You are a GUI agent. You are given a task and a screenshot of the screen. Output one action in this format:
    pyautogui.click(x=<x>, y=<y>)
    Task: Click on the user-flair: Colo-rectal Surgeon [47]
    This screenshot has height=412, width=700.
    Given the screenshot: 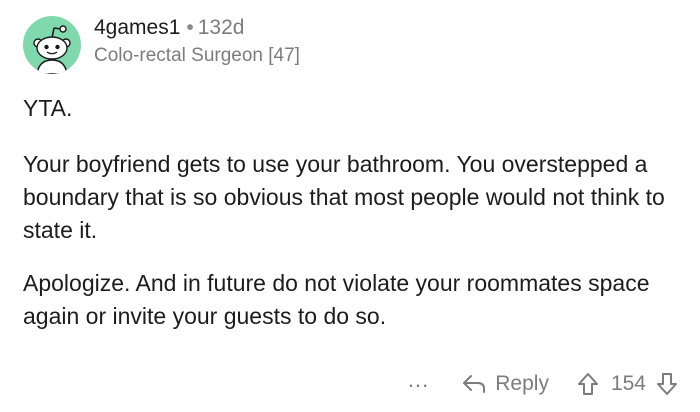 What is the action you would take?
    pyautogui.click(x=197, y=55)
    